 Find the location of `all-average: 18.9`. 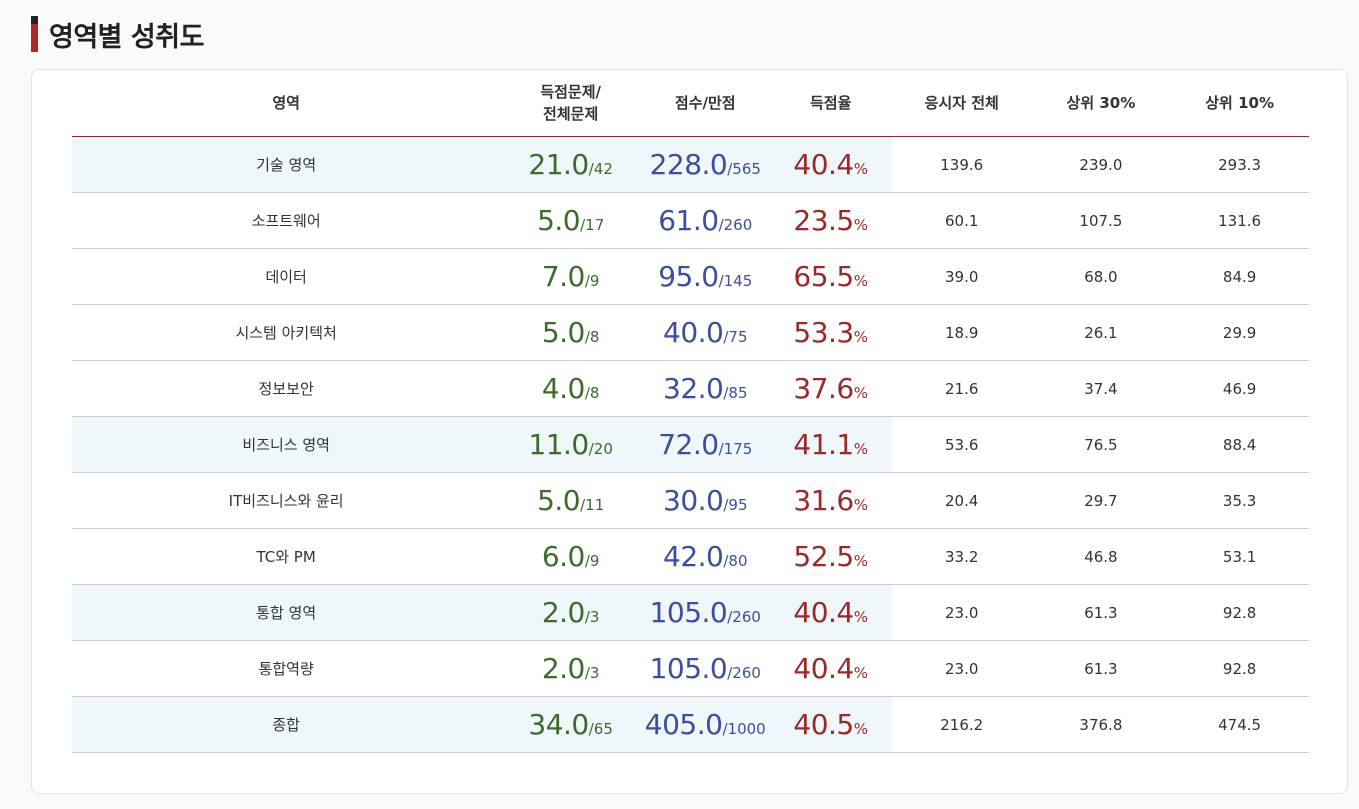

all-average: 18.9 is located at coordinates (961, 332).